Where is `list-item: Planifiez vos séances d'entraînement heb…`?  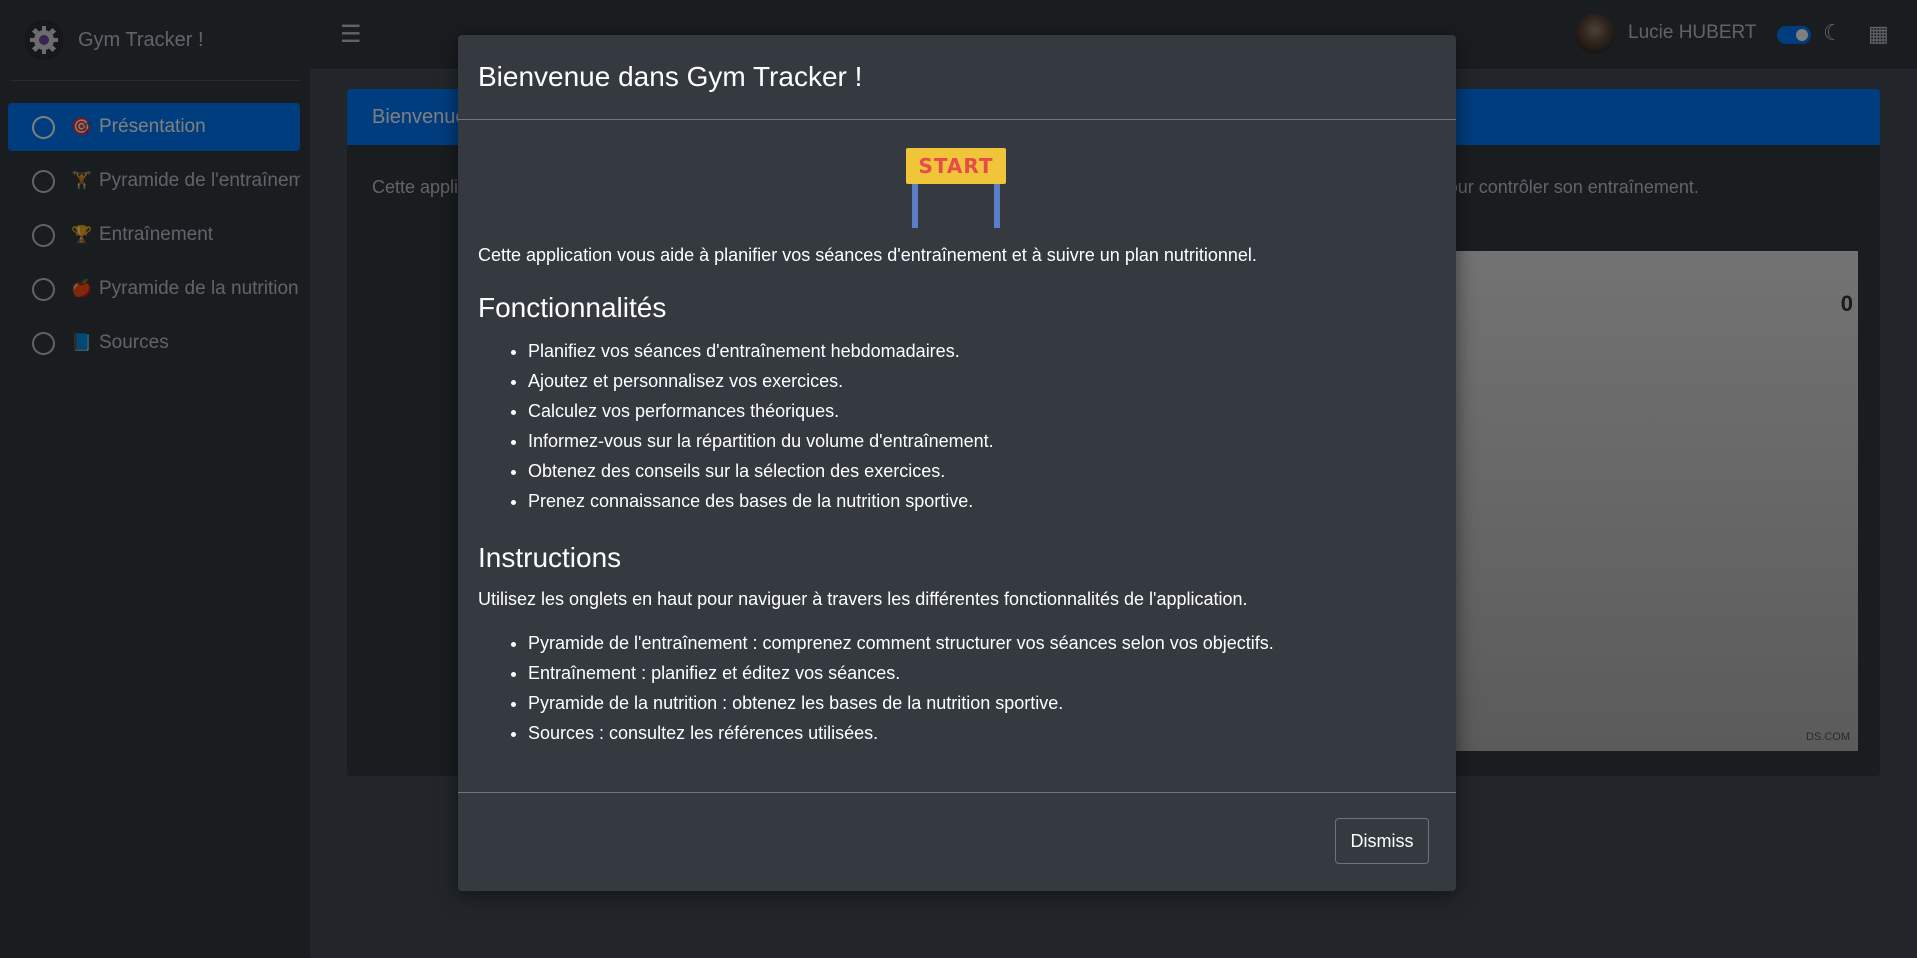
list-item: Planifiez vos séances d'entraînement heb… is located at coordinates (982, 351).